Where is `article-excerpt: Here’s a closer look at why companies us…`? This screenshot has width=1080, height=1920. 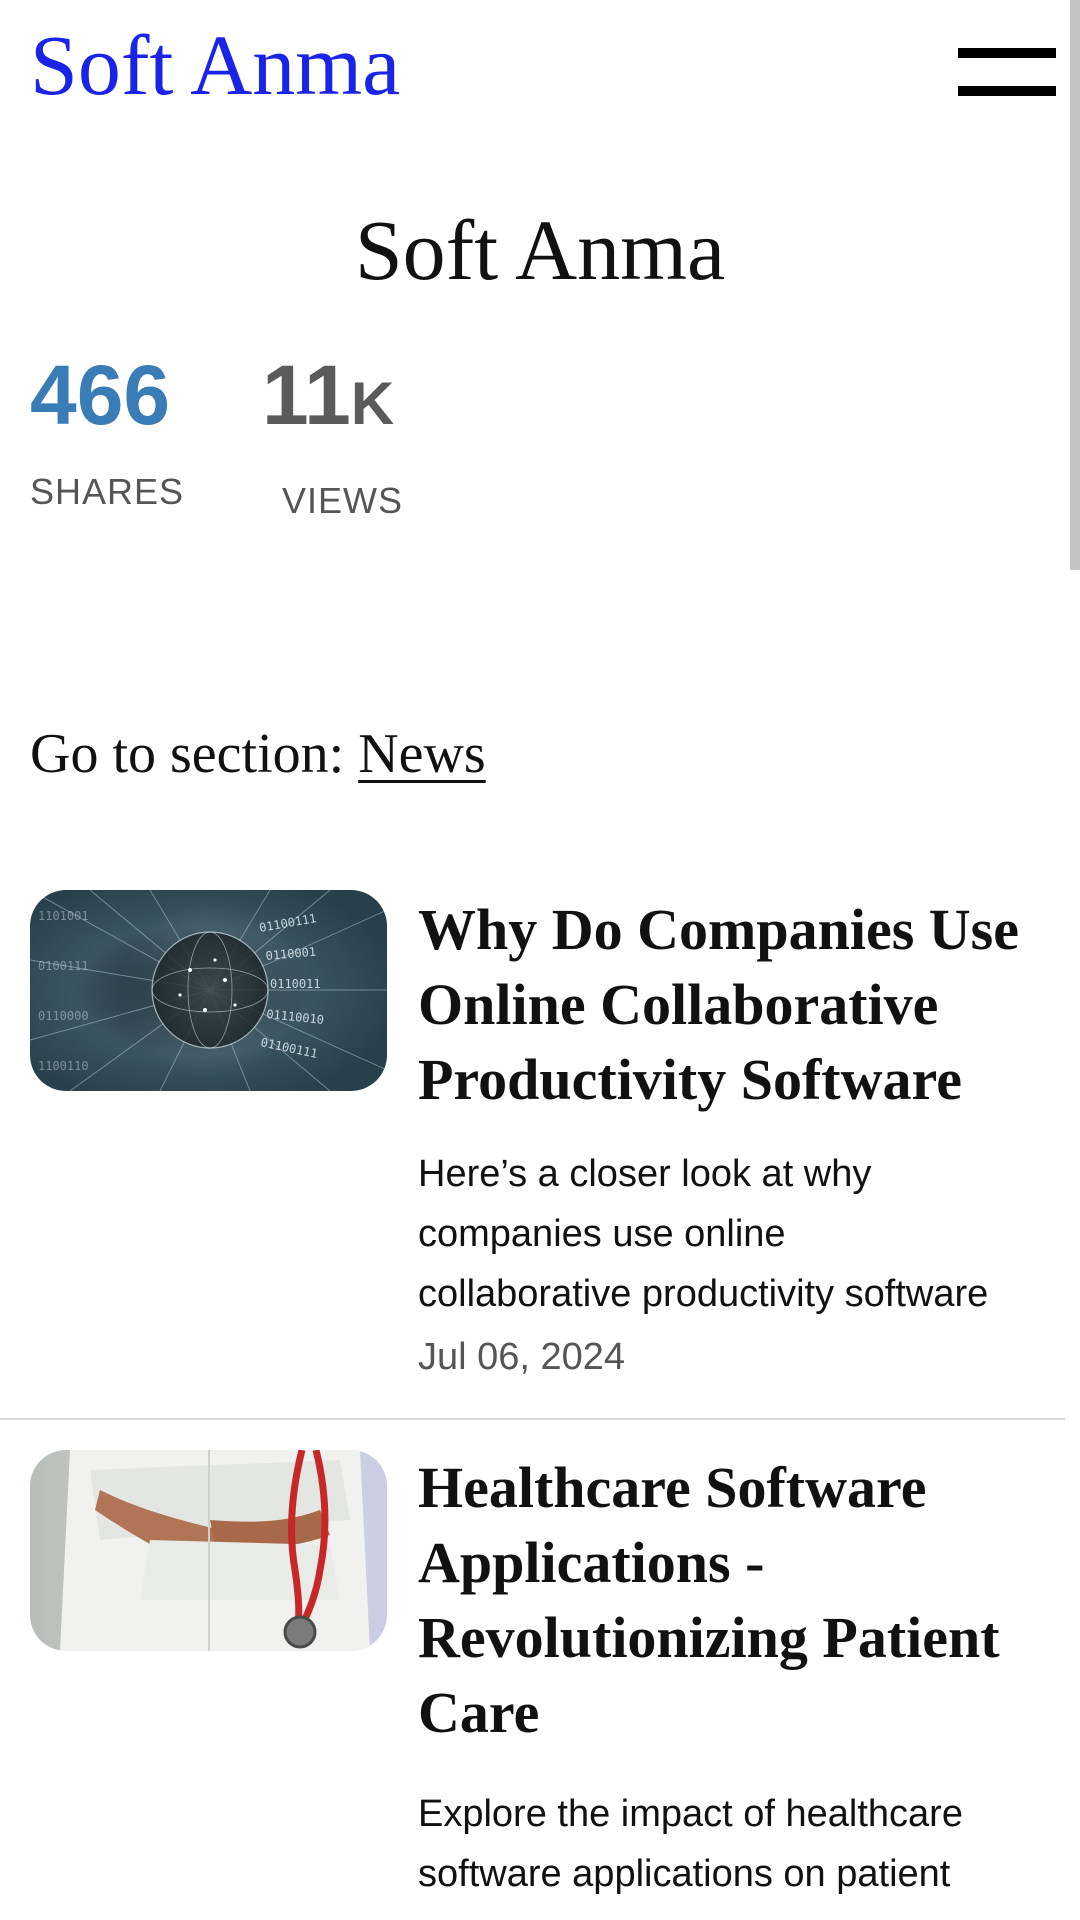
article-excerpt: Here’s a closer look at why companies us… is located at coordinates (723, 1234).